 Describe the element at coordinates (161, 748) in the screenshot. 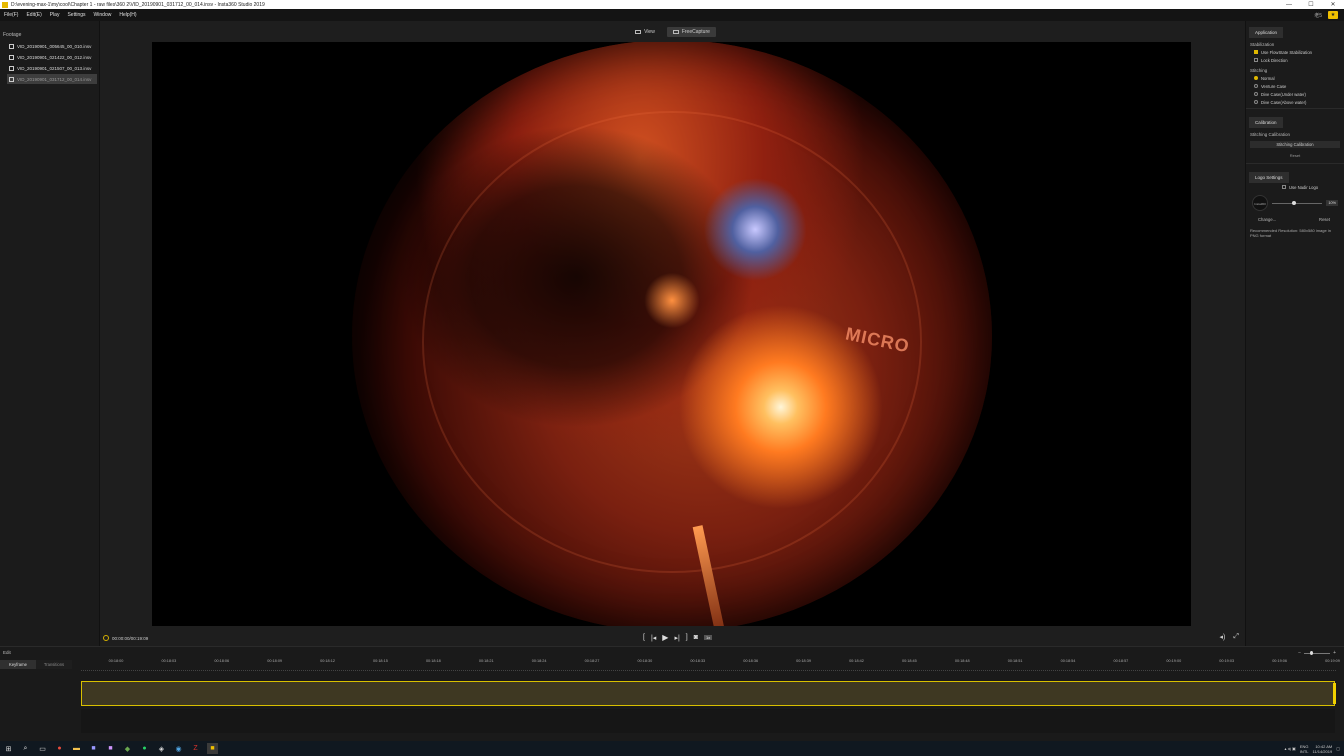

I see `app-dark-icon: ◈` at that location.